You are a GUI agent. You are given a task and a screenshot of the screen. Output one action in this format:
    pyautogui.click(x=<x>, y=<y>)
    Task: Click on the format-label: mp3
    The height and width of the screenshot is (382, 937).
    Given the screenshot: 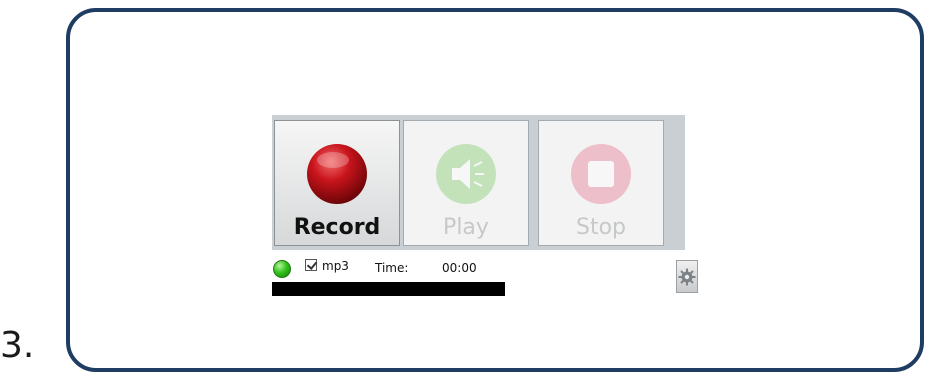 What is the action you would take?
    pyautogui.click(x=335, y=266)
    